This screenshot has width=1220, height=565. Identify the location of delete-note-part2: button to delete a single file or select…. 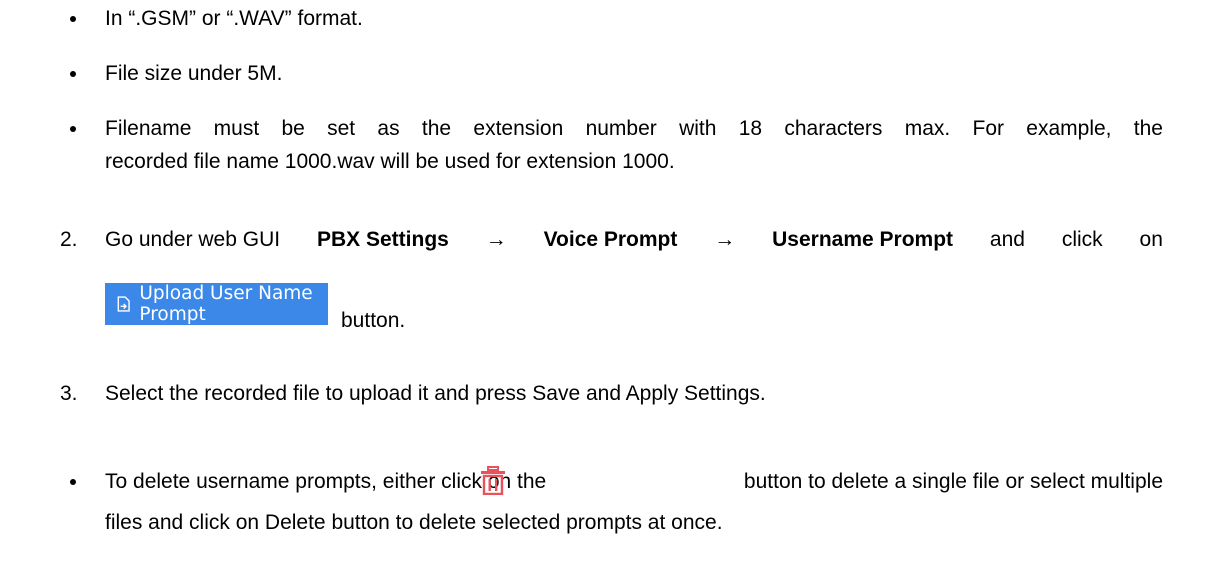
(953, 481).